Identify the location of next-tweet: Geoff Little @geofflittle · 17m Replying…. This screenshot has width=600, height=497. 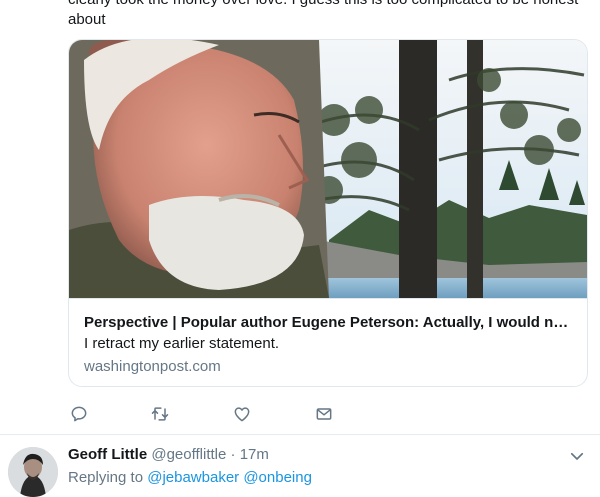
(300, 466).